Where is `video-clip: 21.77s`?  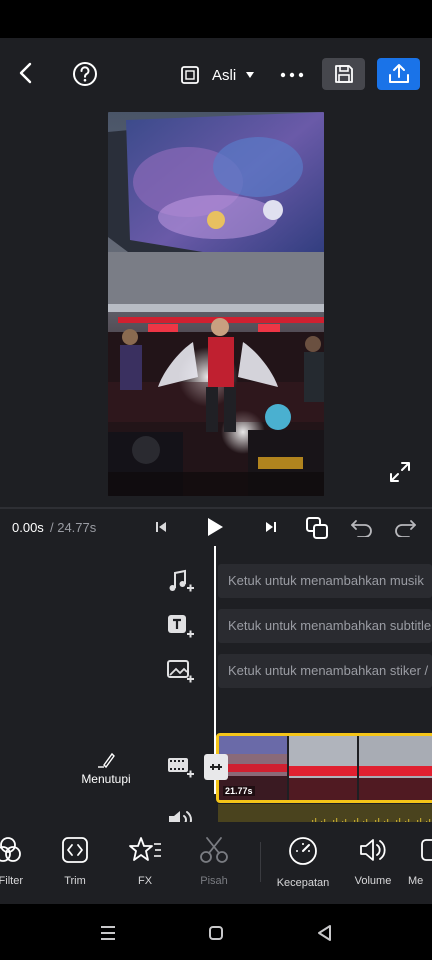
video-clip: 21.77s is located at coordinates (324, 768).